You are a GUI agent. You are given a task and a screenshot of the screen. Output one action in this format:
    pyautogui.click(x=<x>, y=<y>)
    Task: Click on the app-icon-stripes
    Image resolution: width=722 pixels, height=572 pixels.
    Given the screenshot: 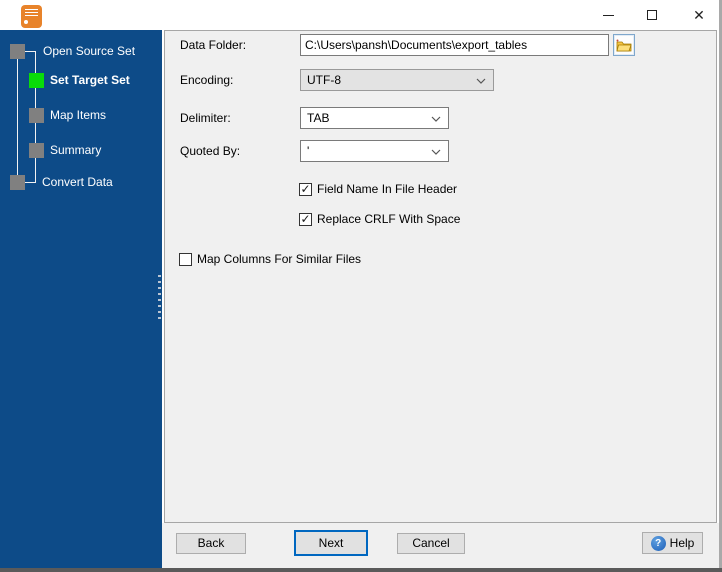 What is the action you would take?
    pyautogui.click(x=31, y=12)
    